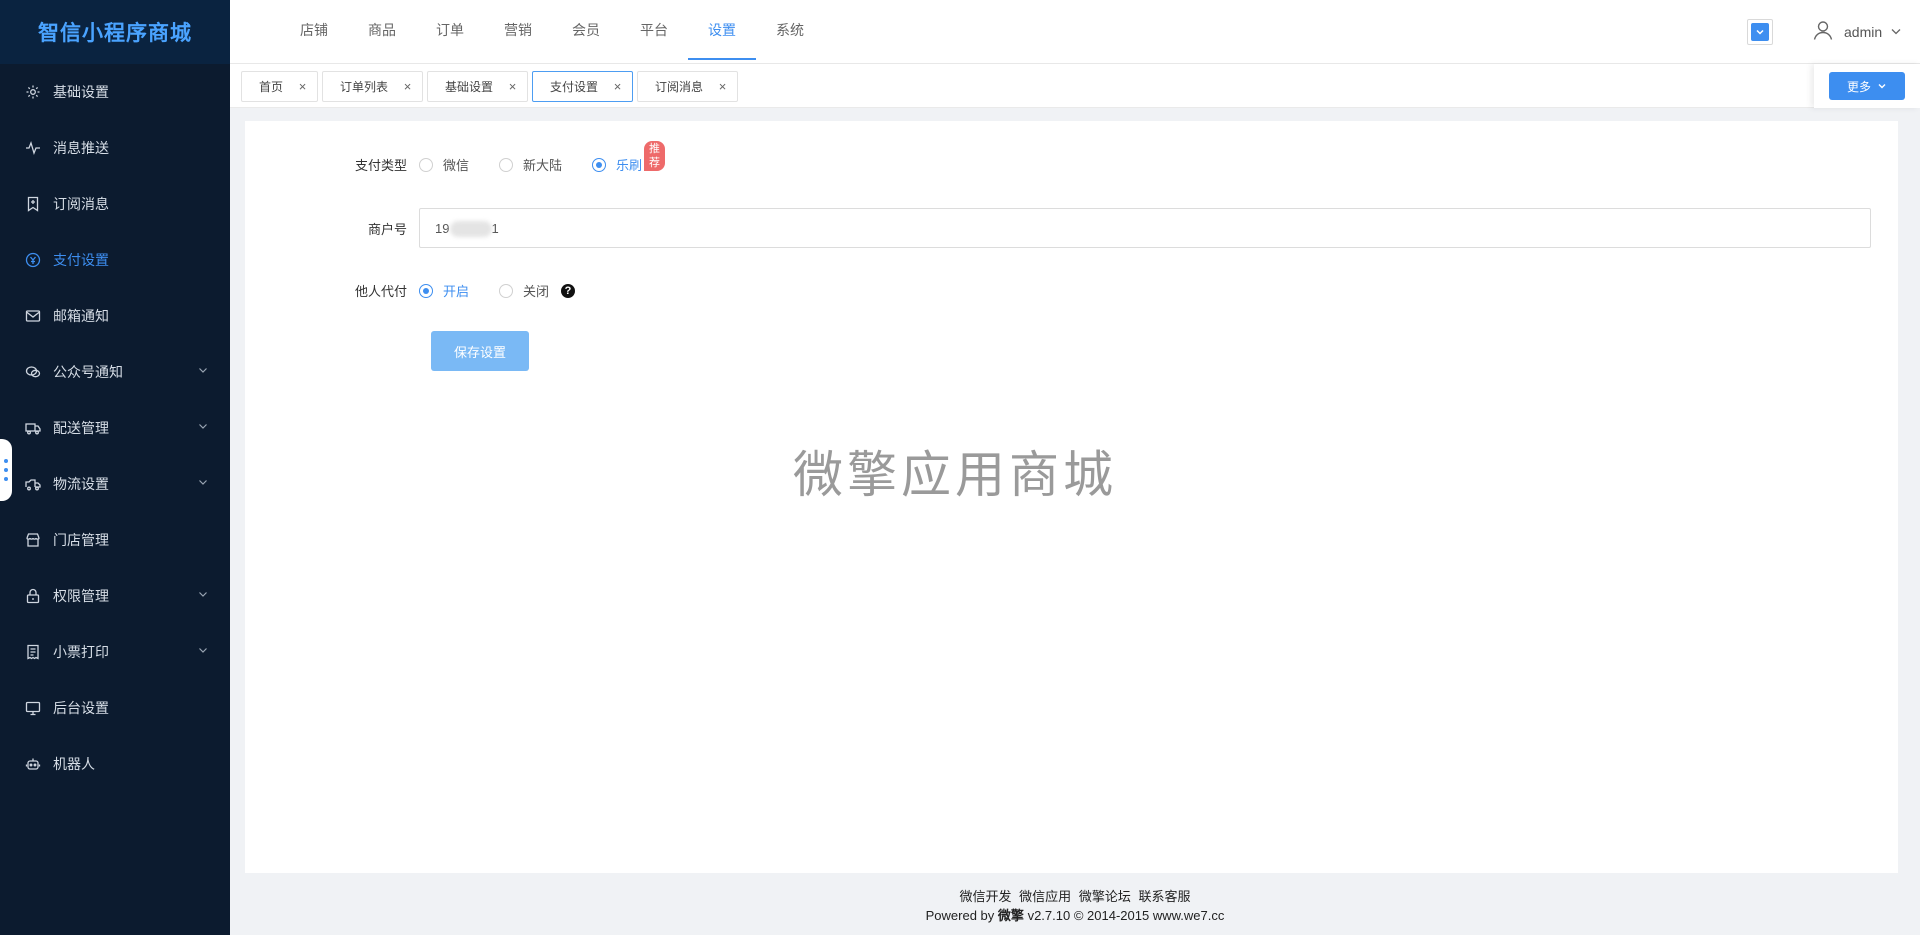 This screenshot has height=935, width=1920. Describe the element at coordinates (444, 290) in the screenshot. I see `proxy-pay-radio-on: 开启` at that location.